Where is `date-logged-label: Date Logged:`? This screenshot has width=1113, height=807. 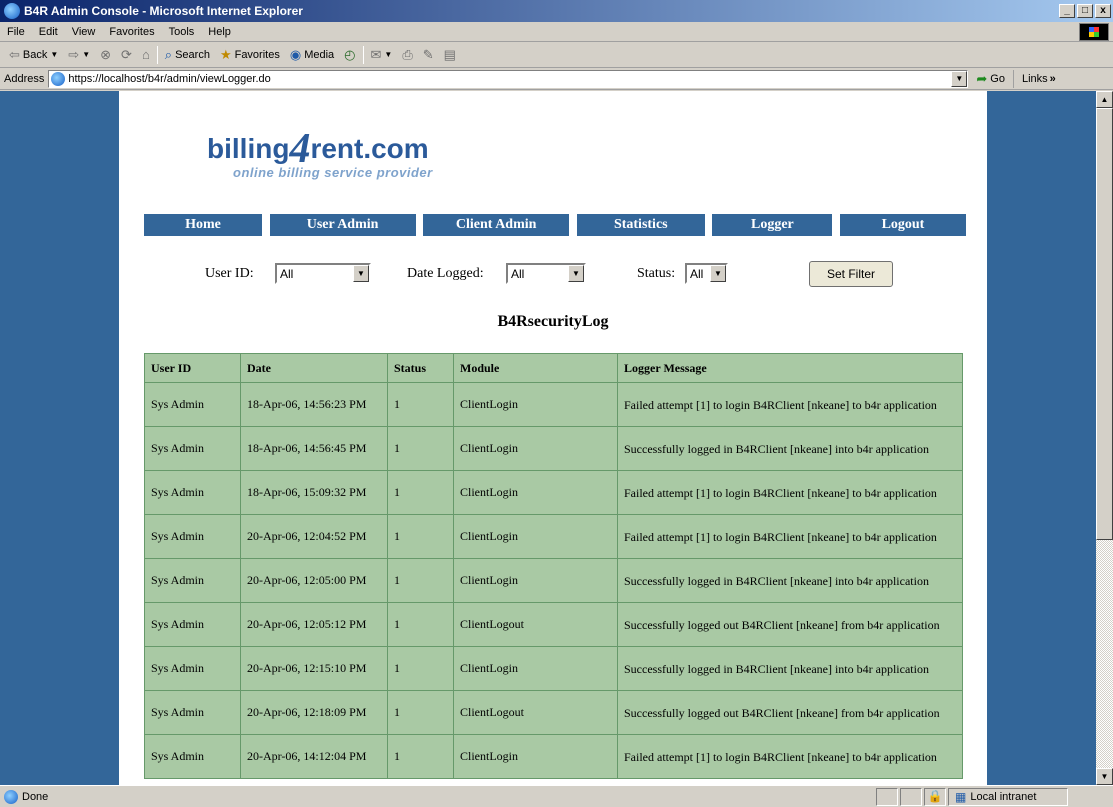 date-logged-label: Date Logged: is located at coordinates (445, 273).